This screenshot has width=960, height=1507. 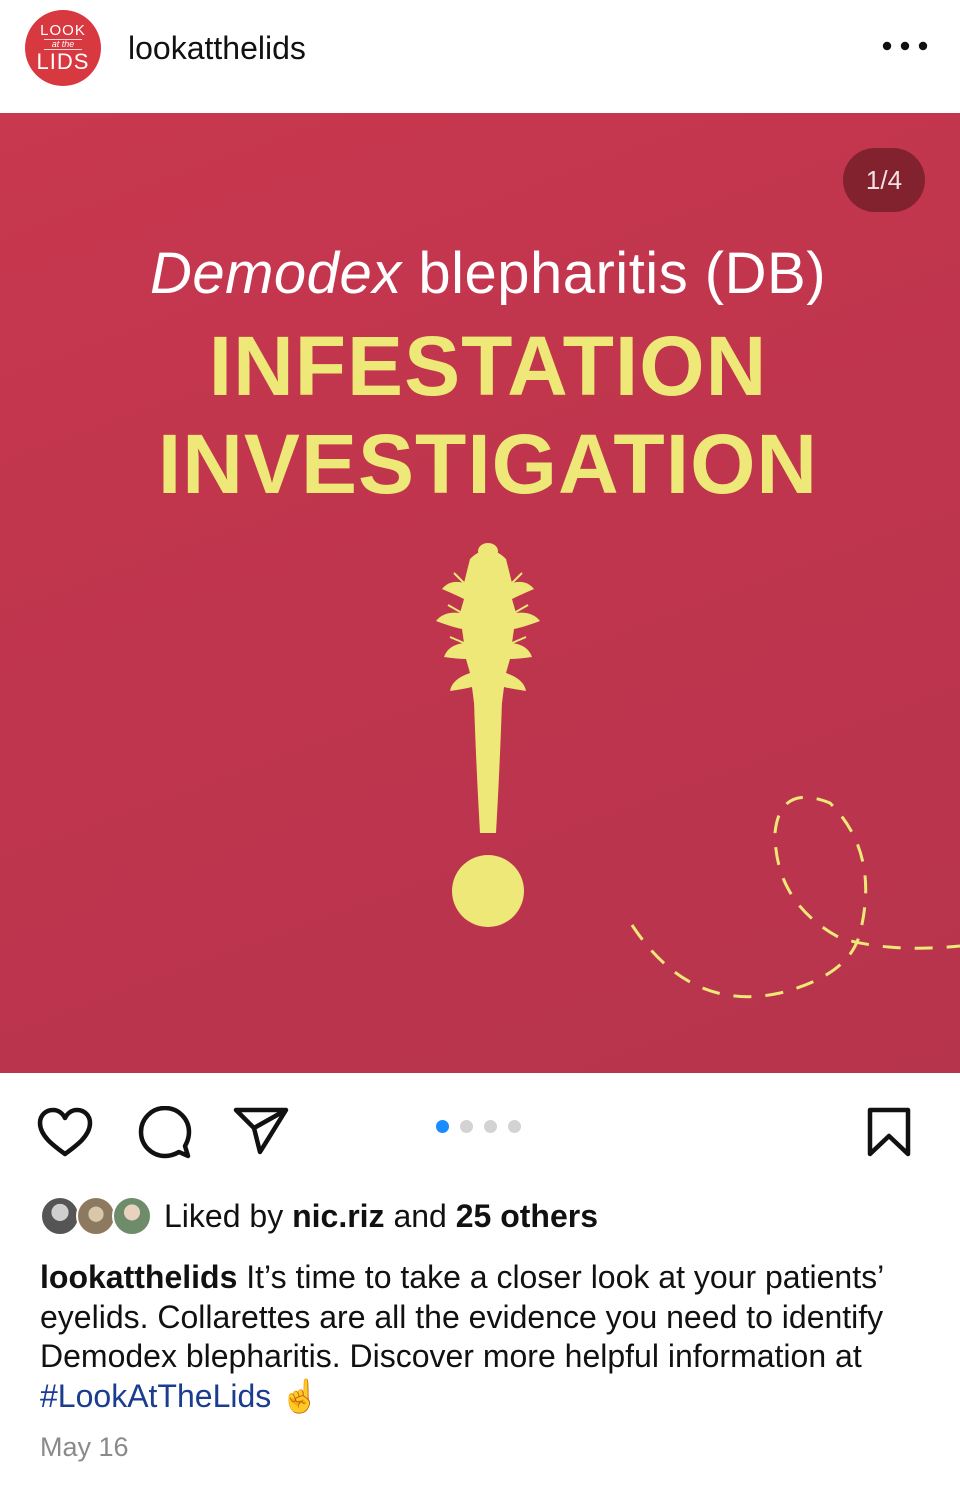 I want to click on caption-hashtag: #LookAtTheLids, so click(x=155, y=1396).